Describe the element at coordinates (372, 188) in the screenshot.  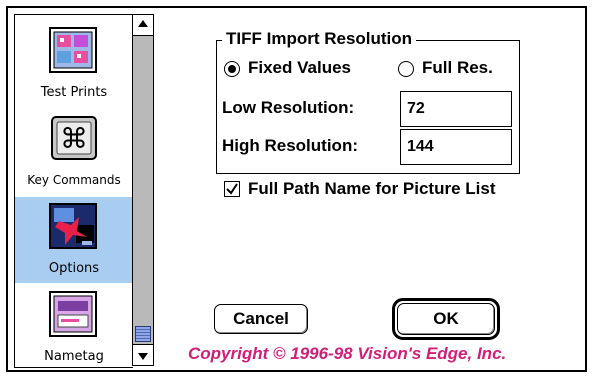
I see `full-path-checkbox-label: Full Path Name for Picture List` at that location.